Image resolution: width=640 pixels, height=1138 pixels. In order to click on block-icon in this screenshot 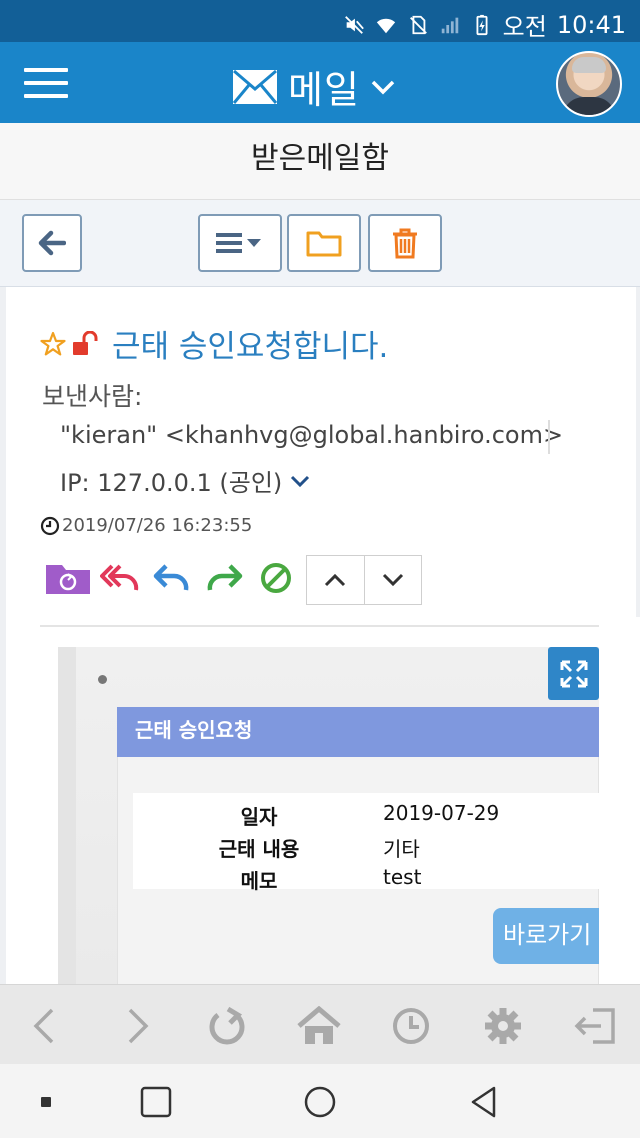, I will do `click(276, 578)`.